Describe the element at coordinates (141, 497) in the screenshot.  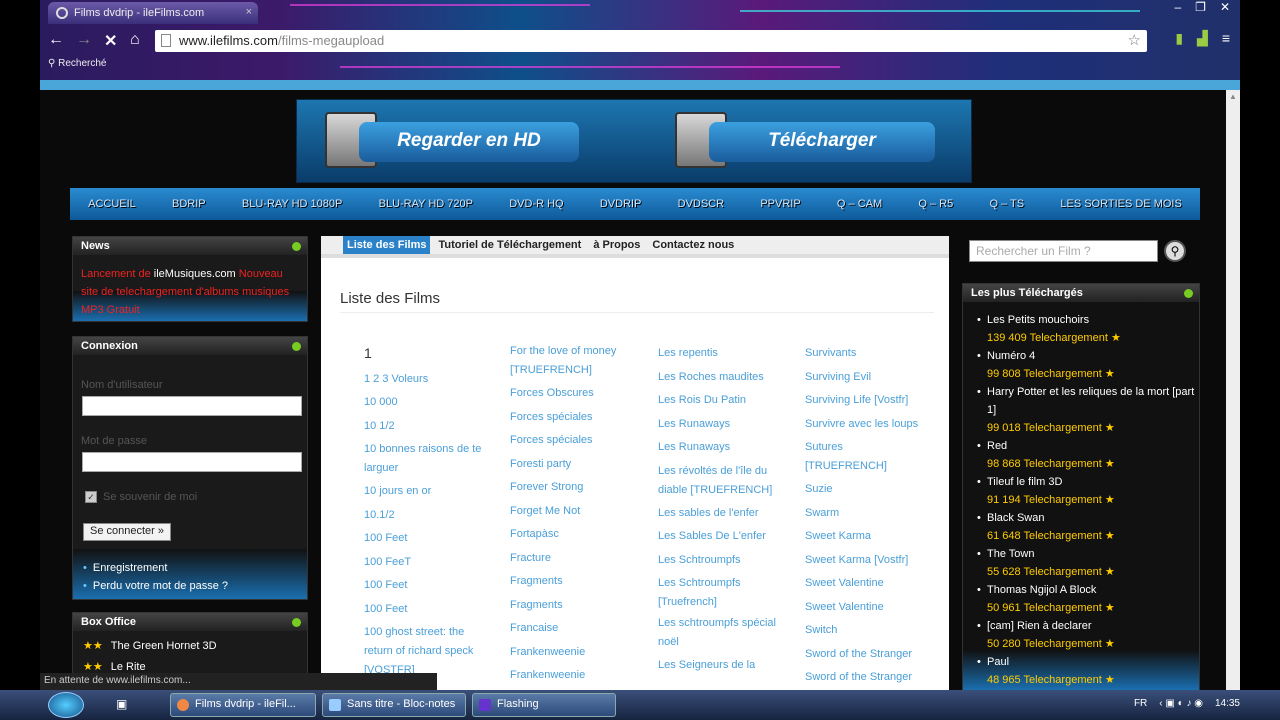
I see `remember-me: ✓ Se souvenir de moi` at that location.